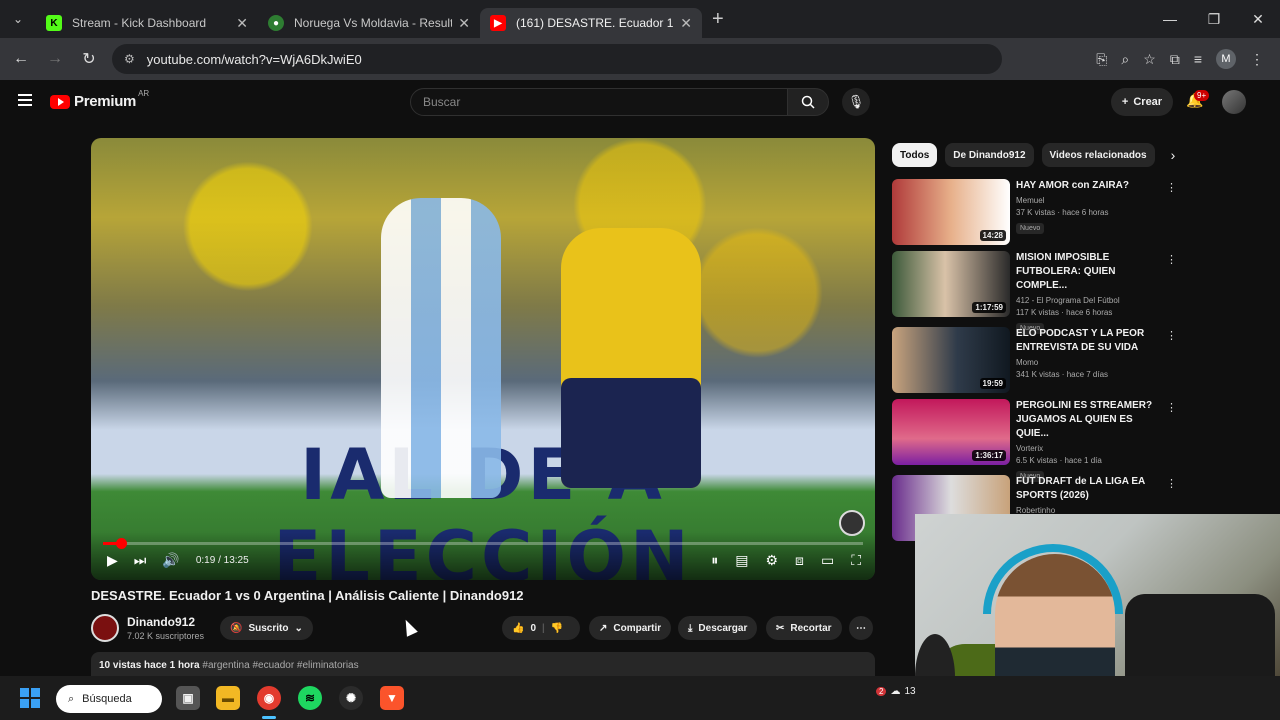  I want to click on search-icon: ⌕, so click(71, 698).